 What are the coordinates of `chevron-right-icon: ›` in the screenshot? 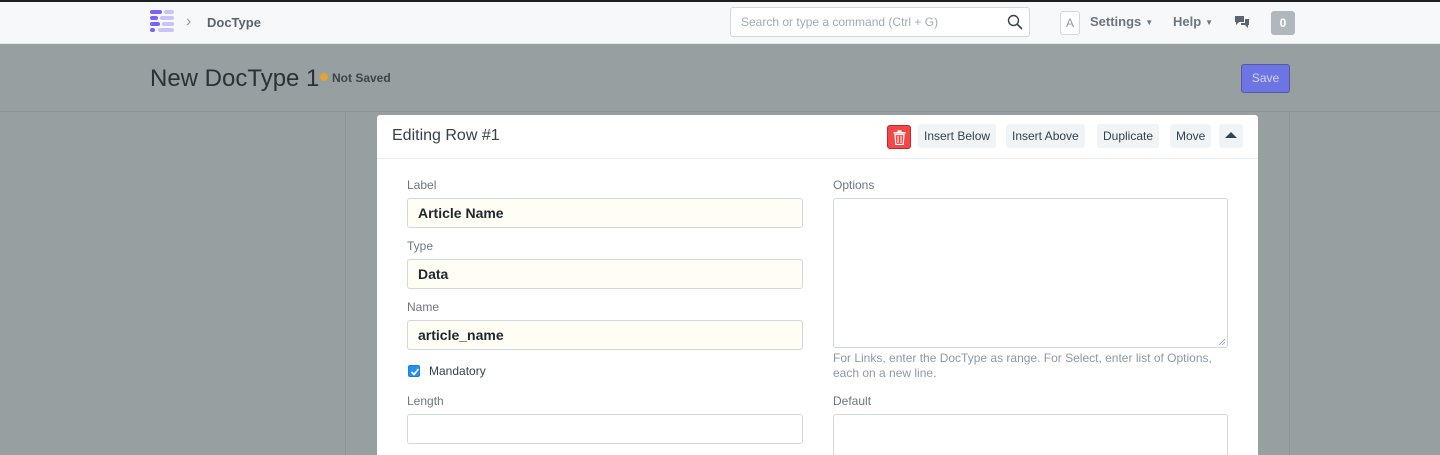 It's located at (189, 21).